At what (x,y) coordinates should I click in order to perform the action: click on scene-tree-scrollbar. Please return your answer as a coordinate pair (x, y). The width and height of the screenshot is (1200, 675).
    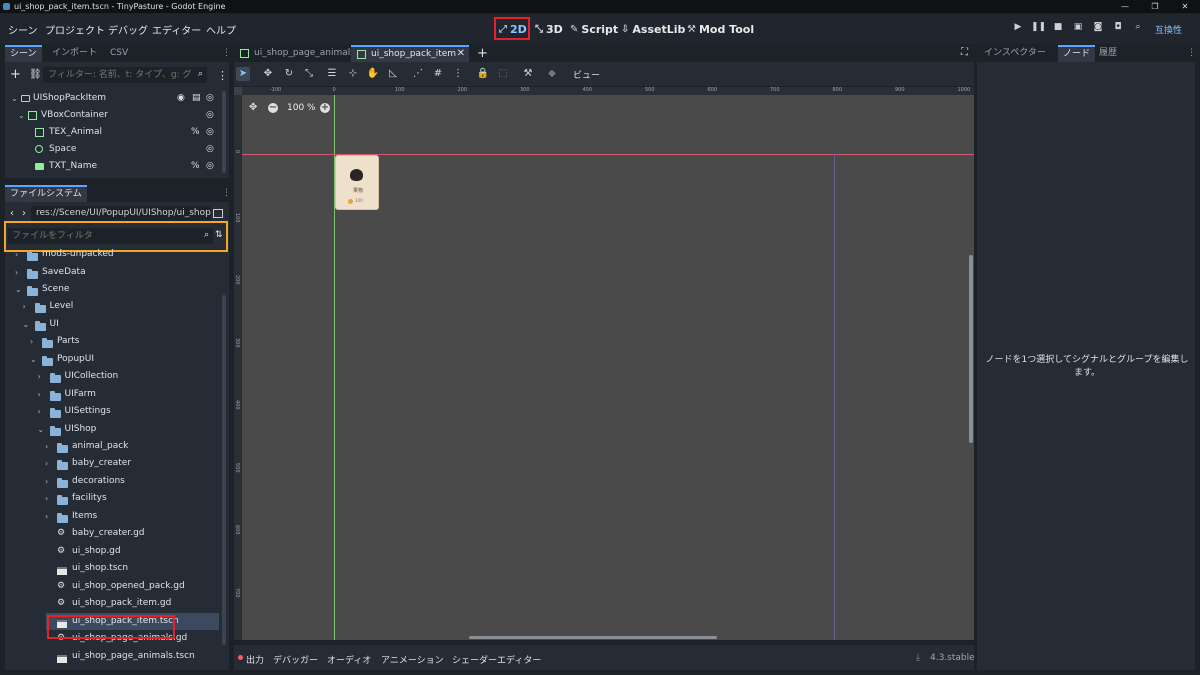
    Looking at the image, I should click on (224, 132).